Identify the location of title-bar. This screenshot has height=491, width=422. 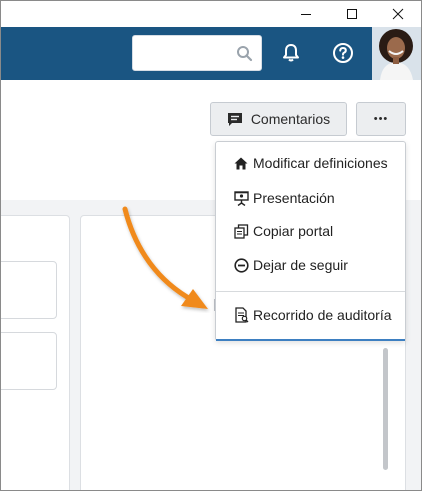
(211, 14).